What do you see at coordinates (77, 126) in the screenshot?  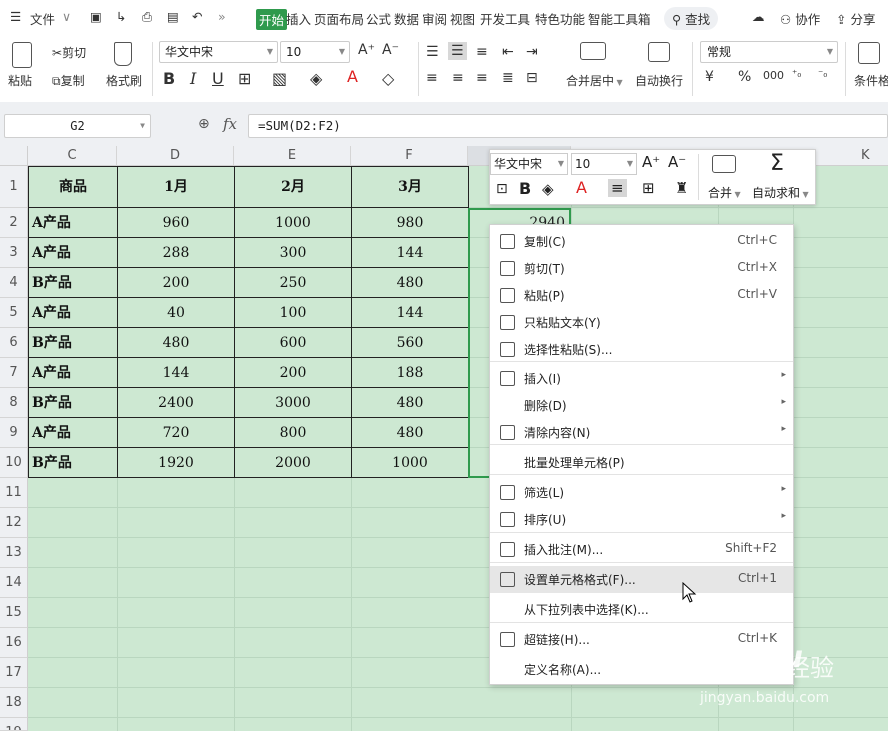 I see `name-box: G2 ▼` at bounding box center [77, 126].